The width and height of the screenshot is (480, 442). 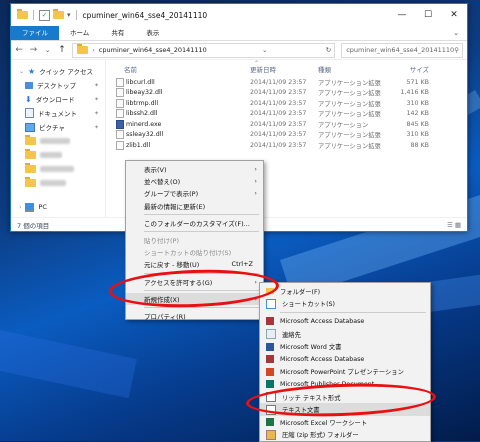 What do you see at coordinates (62, 50) in the screenshot?
I see `up-button: ↑` at bounding box center [62, 50].